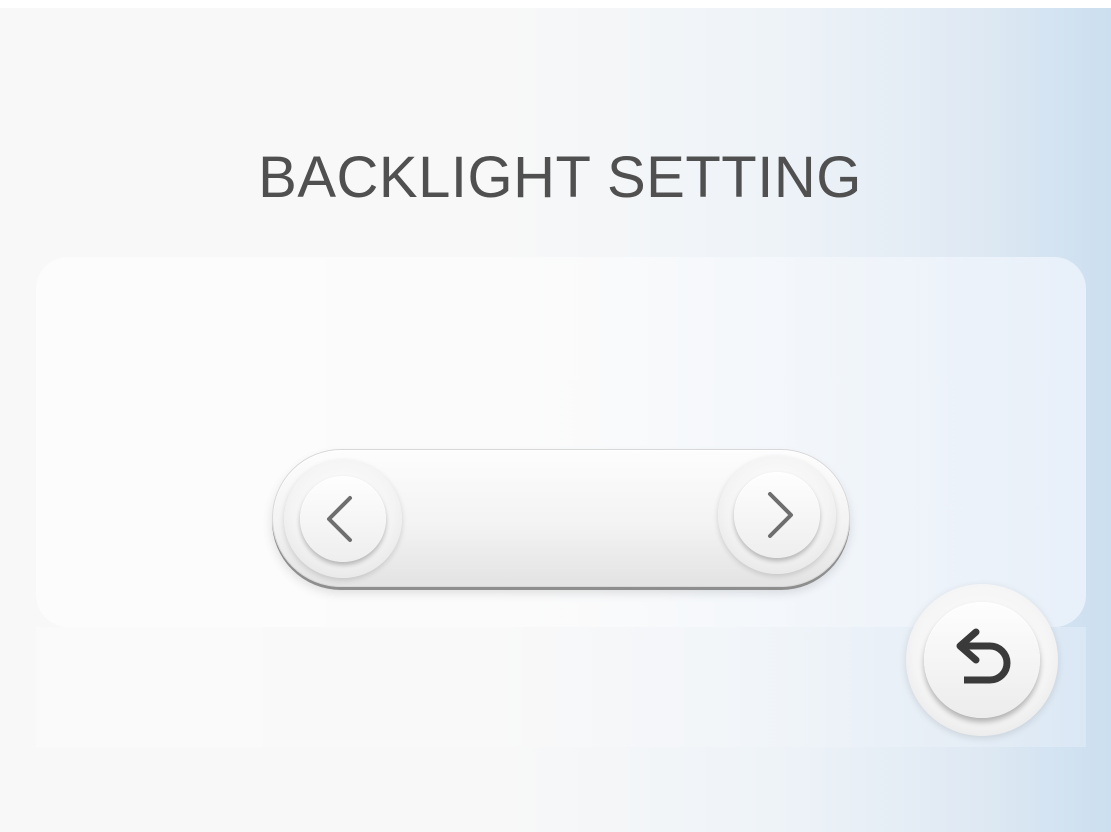 The image size is (1111, 832). I want to click on next-button, so click(777, 515).